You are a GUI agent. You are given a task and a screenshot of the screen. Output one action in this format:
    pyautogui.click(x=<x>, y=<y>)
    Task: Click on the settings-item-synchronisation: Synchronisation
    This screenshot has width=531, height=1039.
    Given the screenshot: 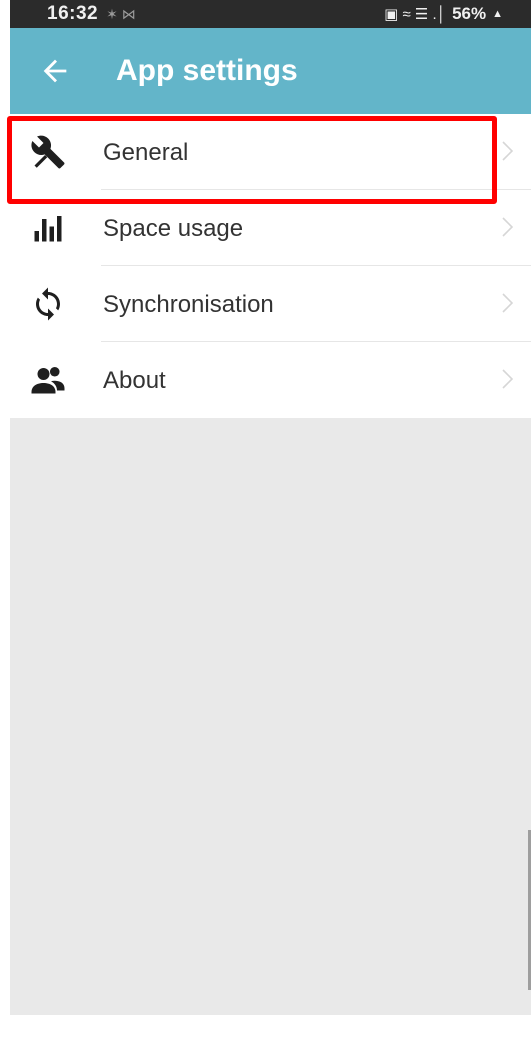 What is the action you would take?
    pyautogui.click(x=270, y=304)
    